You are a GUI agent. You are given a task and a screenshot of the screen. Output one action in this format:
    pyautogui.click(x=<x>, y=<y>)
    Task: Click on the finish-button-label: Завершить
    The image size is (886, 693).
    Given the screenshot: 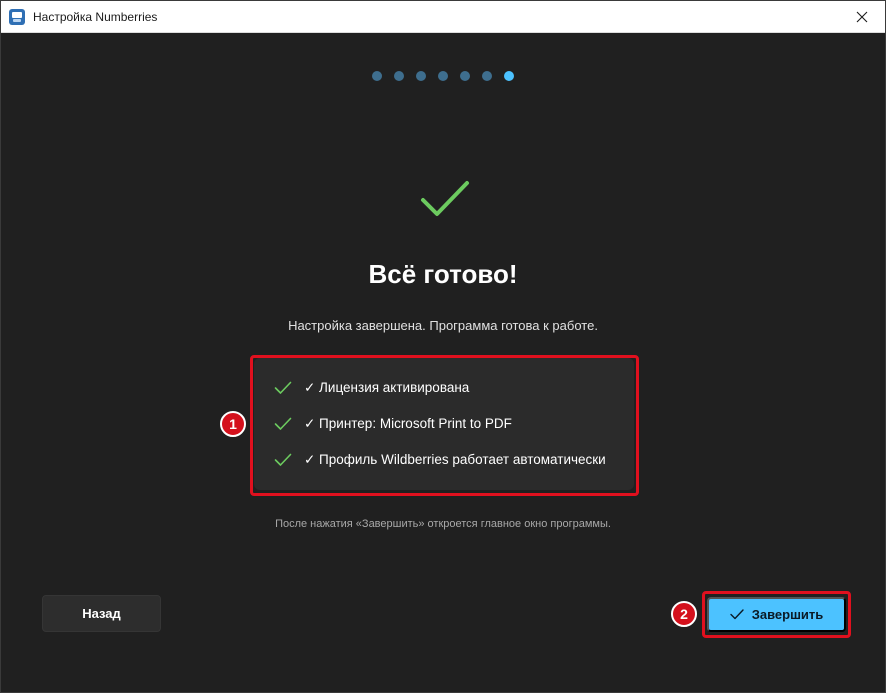 What is the action you would take?
    pyautogui.click(x=787, y=614)
    